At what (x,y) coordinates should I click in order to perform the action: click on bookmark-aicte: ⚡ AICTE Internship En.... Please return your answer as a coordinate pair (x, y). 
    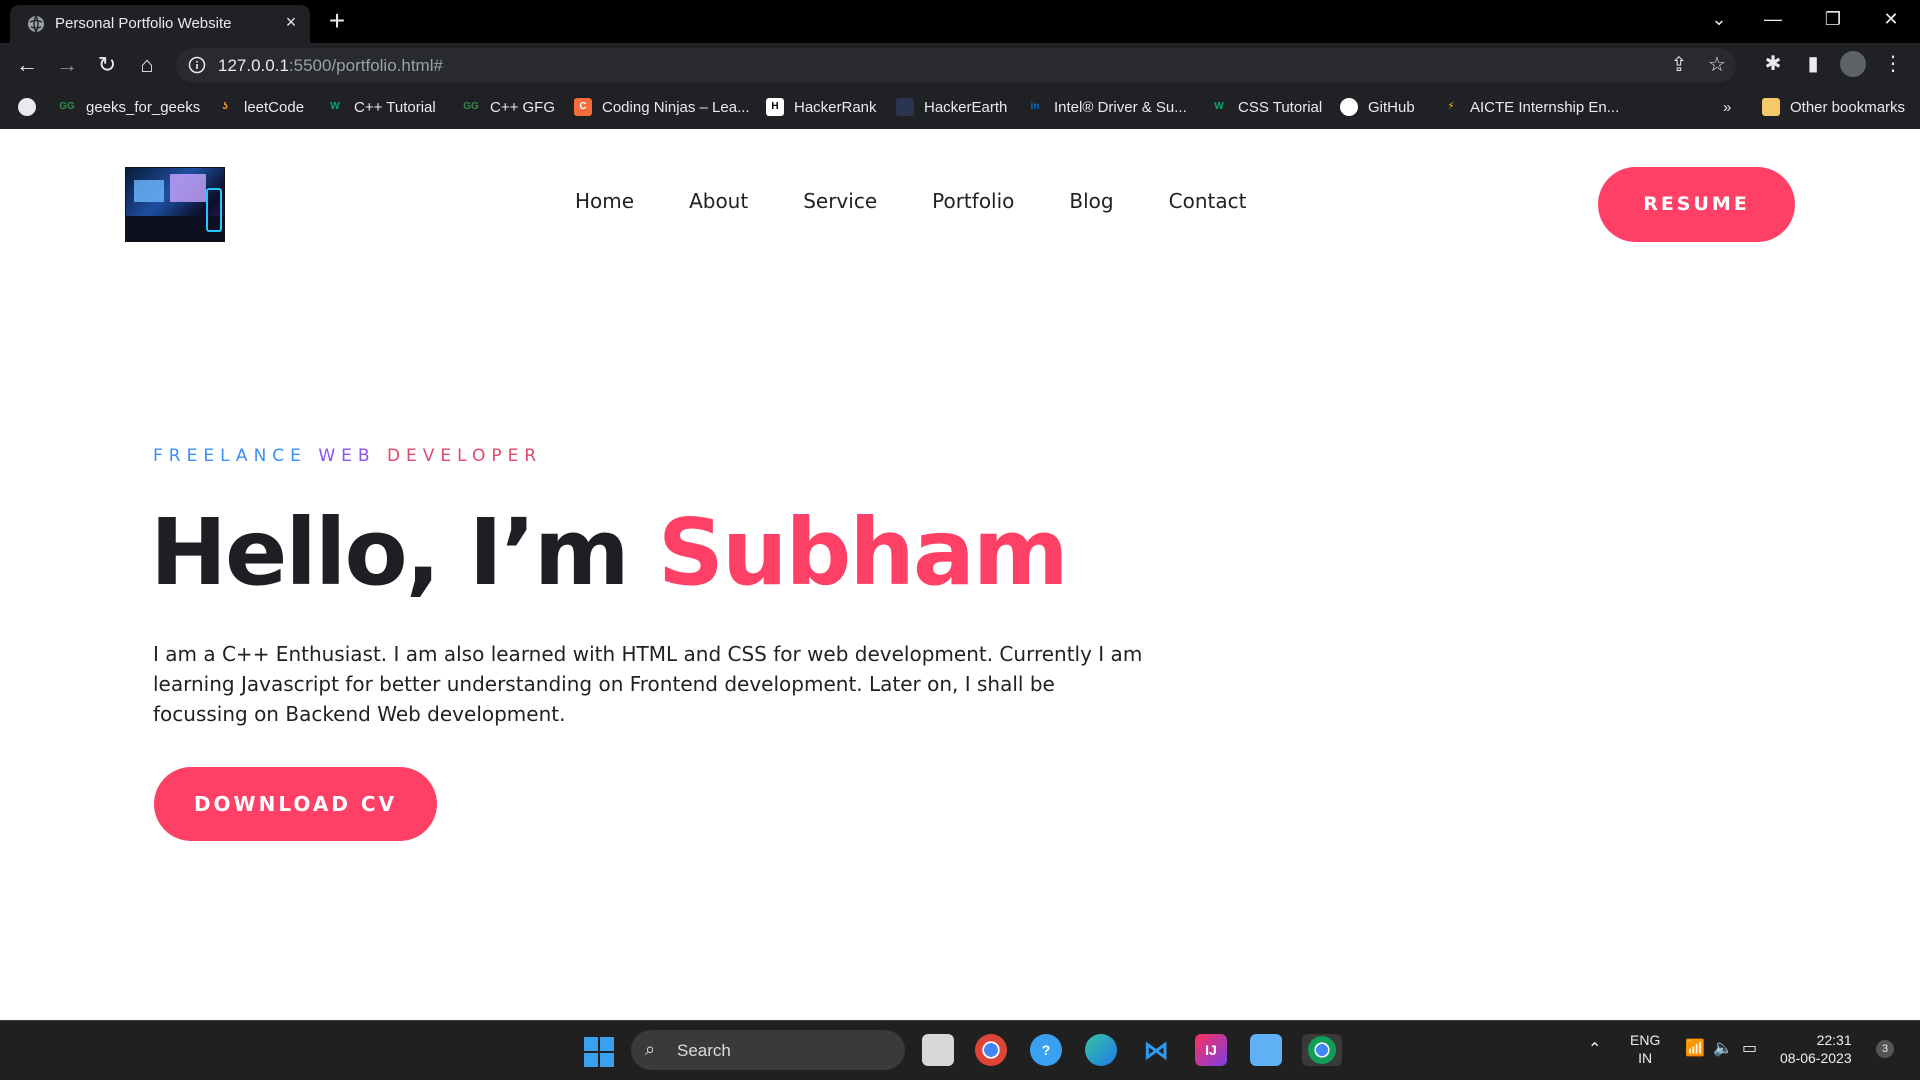
    Looking at the image, I should click on (1530, 107).